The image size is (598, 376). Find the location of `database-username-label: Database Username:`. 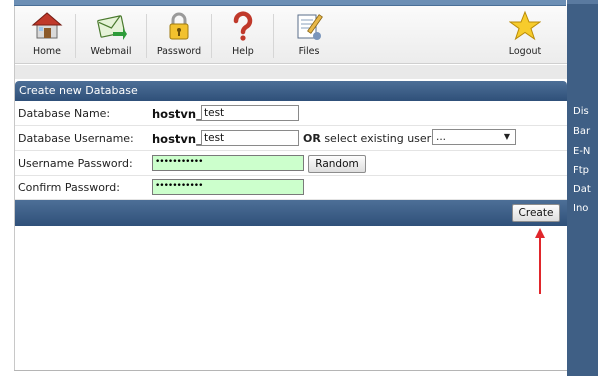

database-username-label: Database Username: is located at coordinates (76, 138).